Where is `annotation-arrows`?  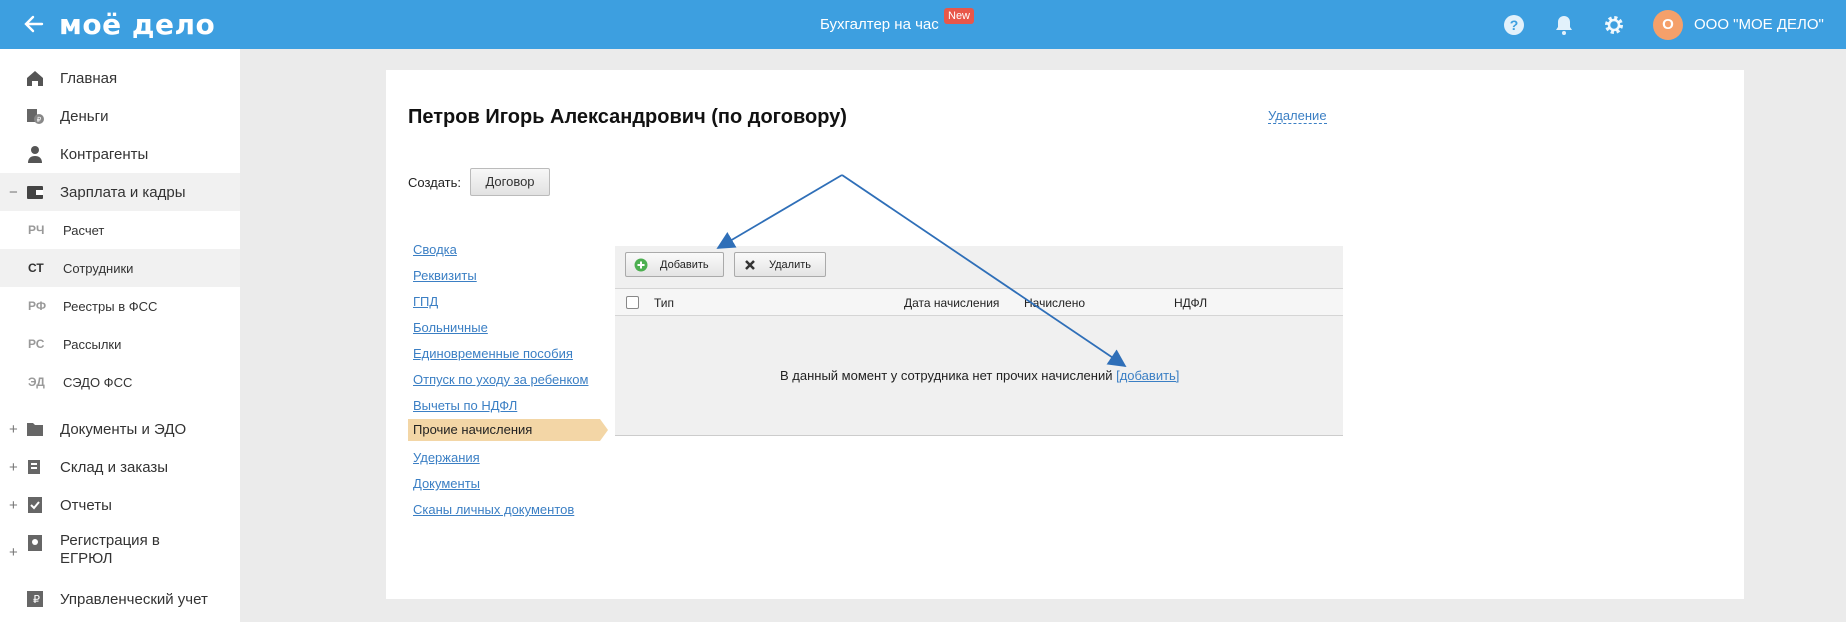
annotation-arrows is located at coordinates (921, 271).